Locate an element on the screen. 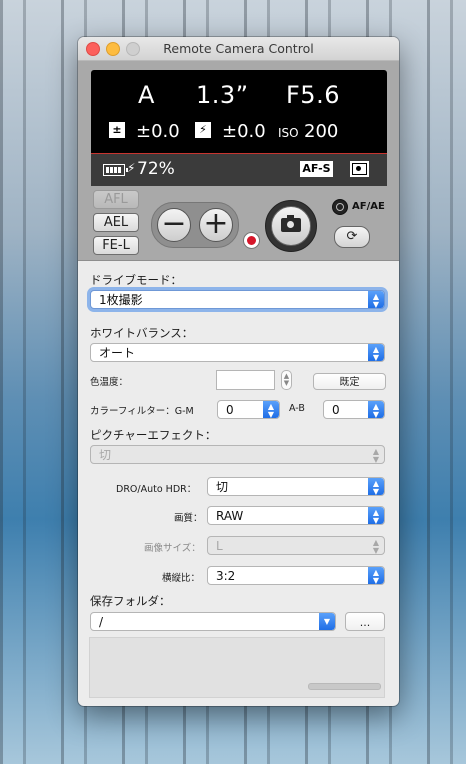 This screenshot has width=466, height=764. iso-value: 200 is located at coordinates (321, 131).